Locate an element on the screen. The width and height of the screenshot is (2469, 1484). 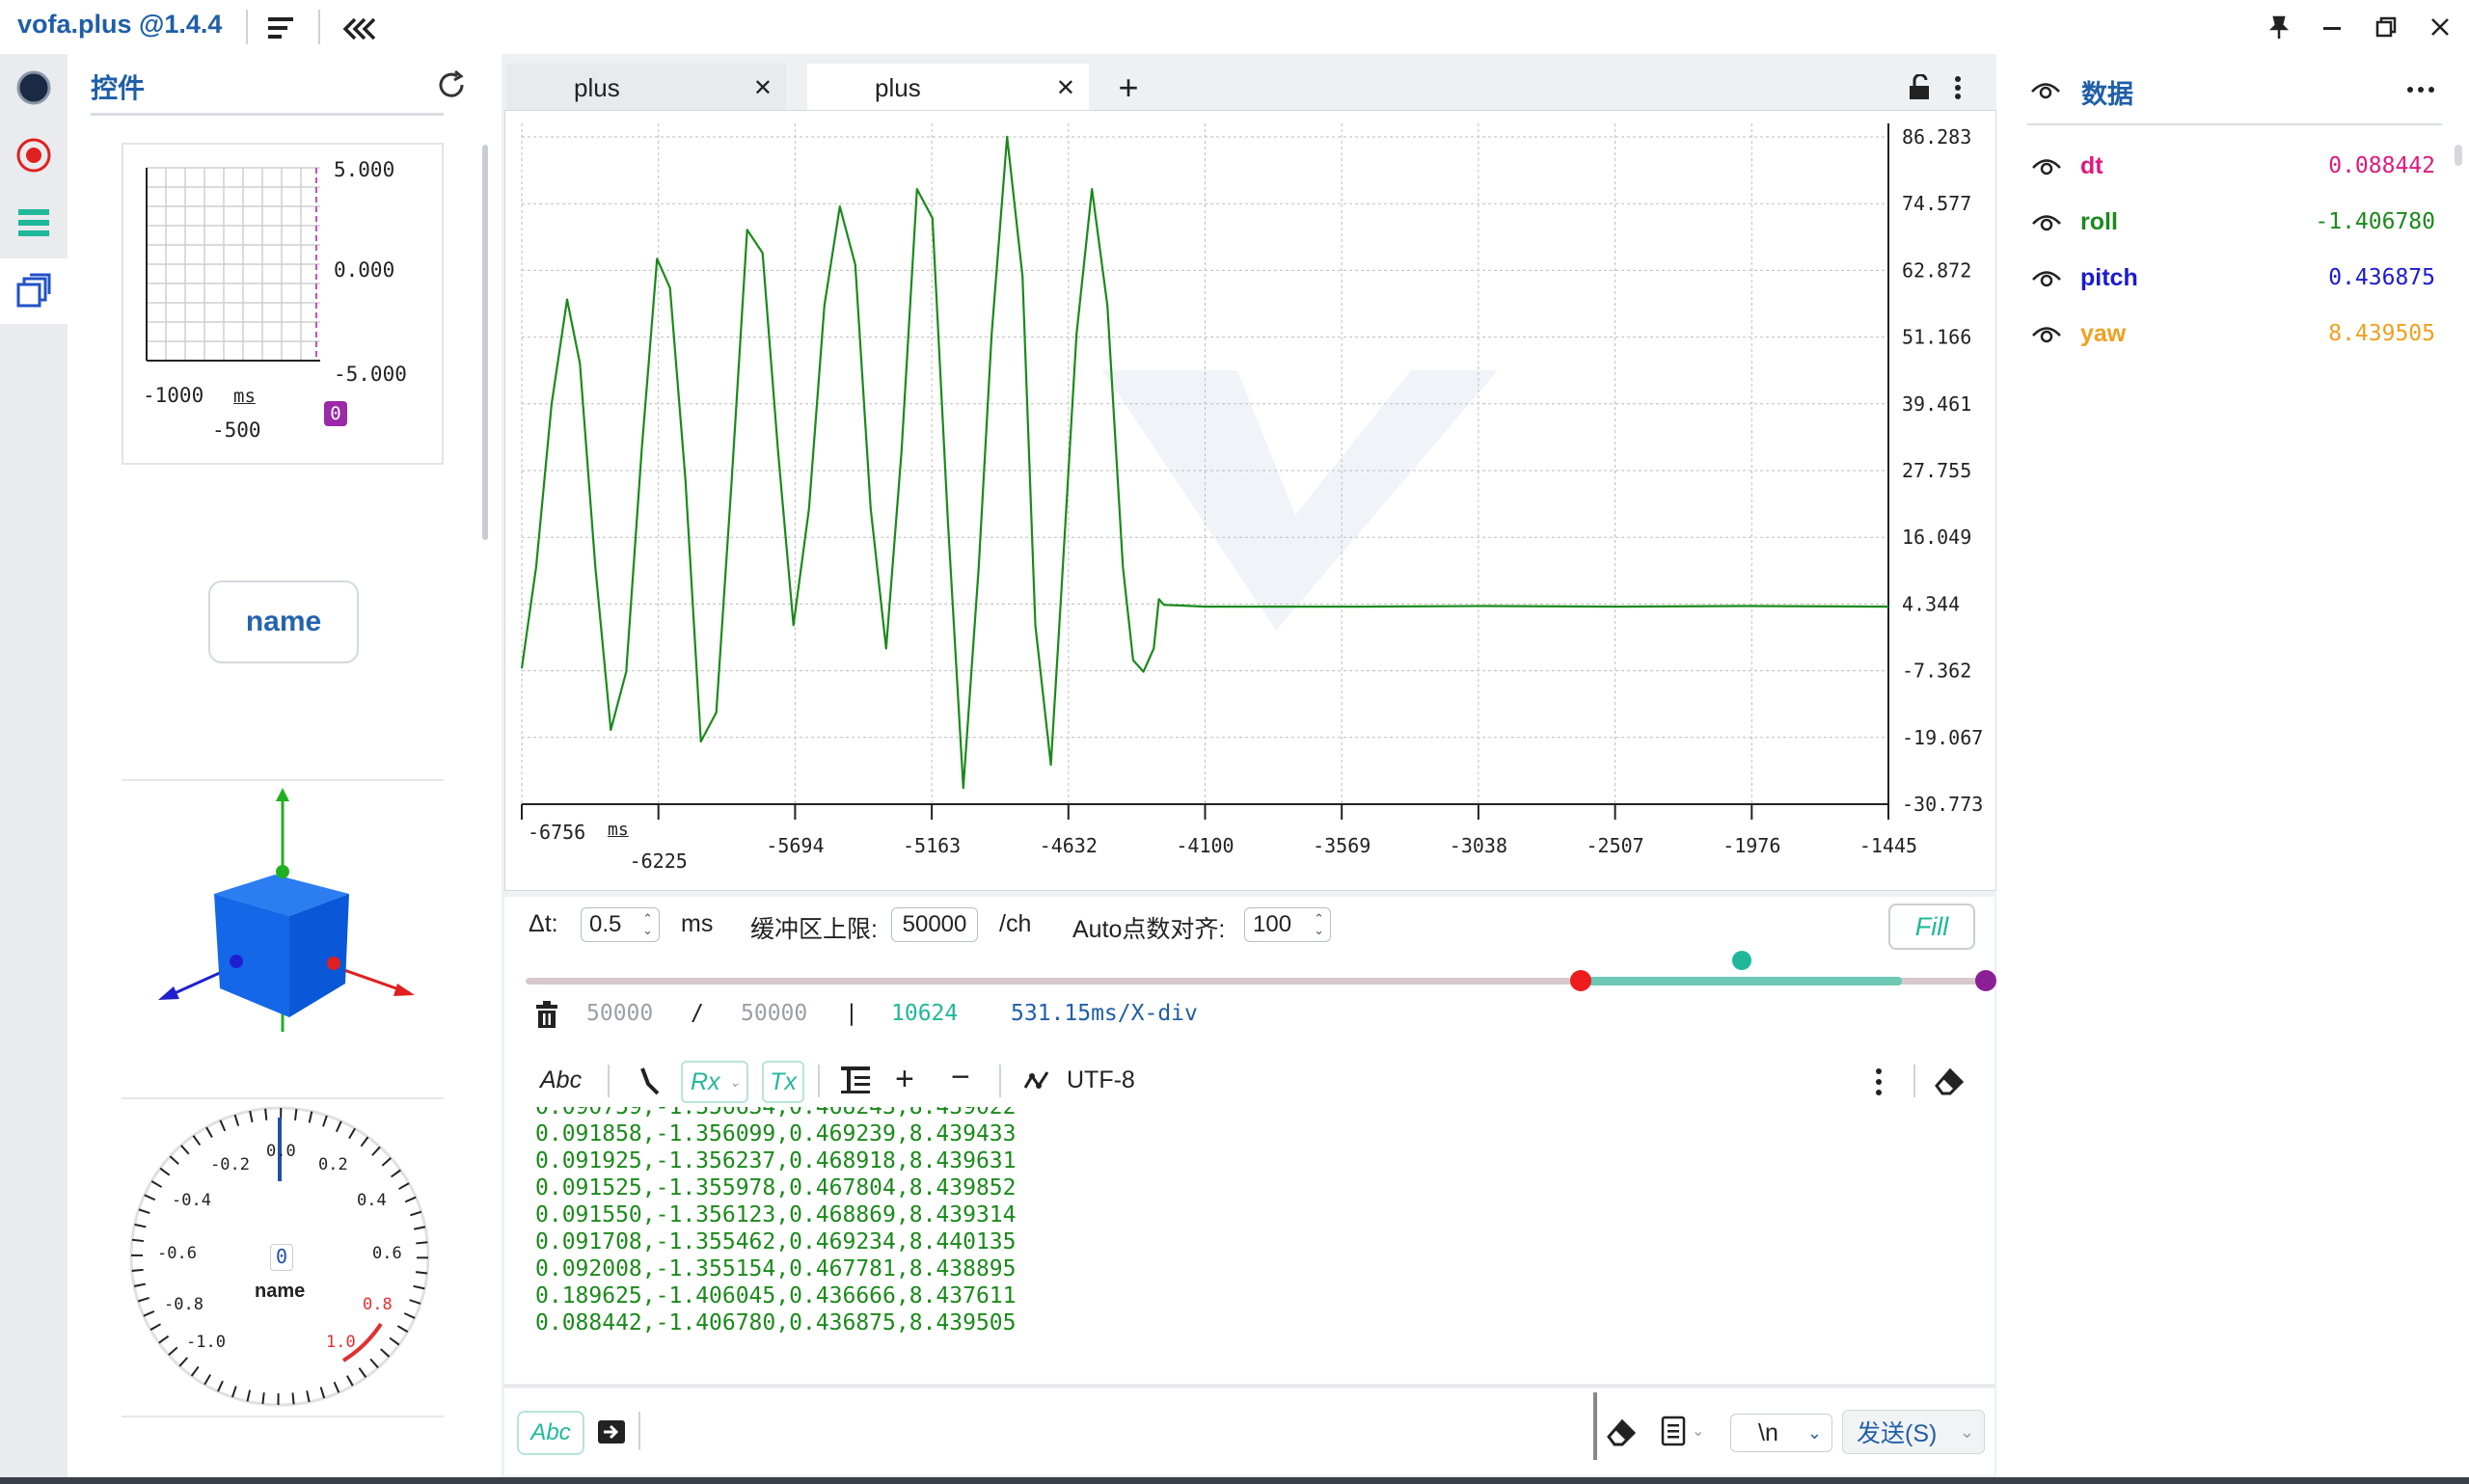
y-tick-label: -19.067 is located at coordinates (1942, 737).